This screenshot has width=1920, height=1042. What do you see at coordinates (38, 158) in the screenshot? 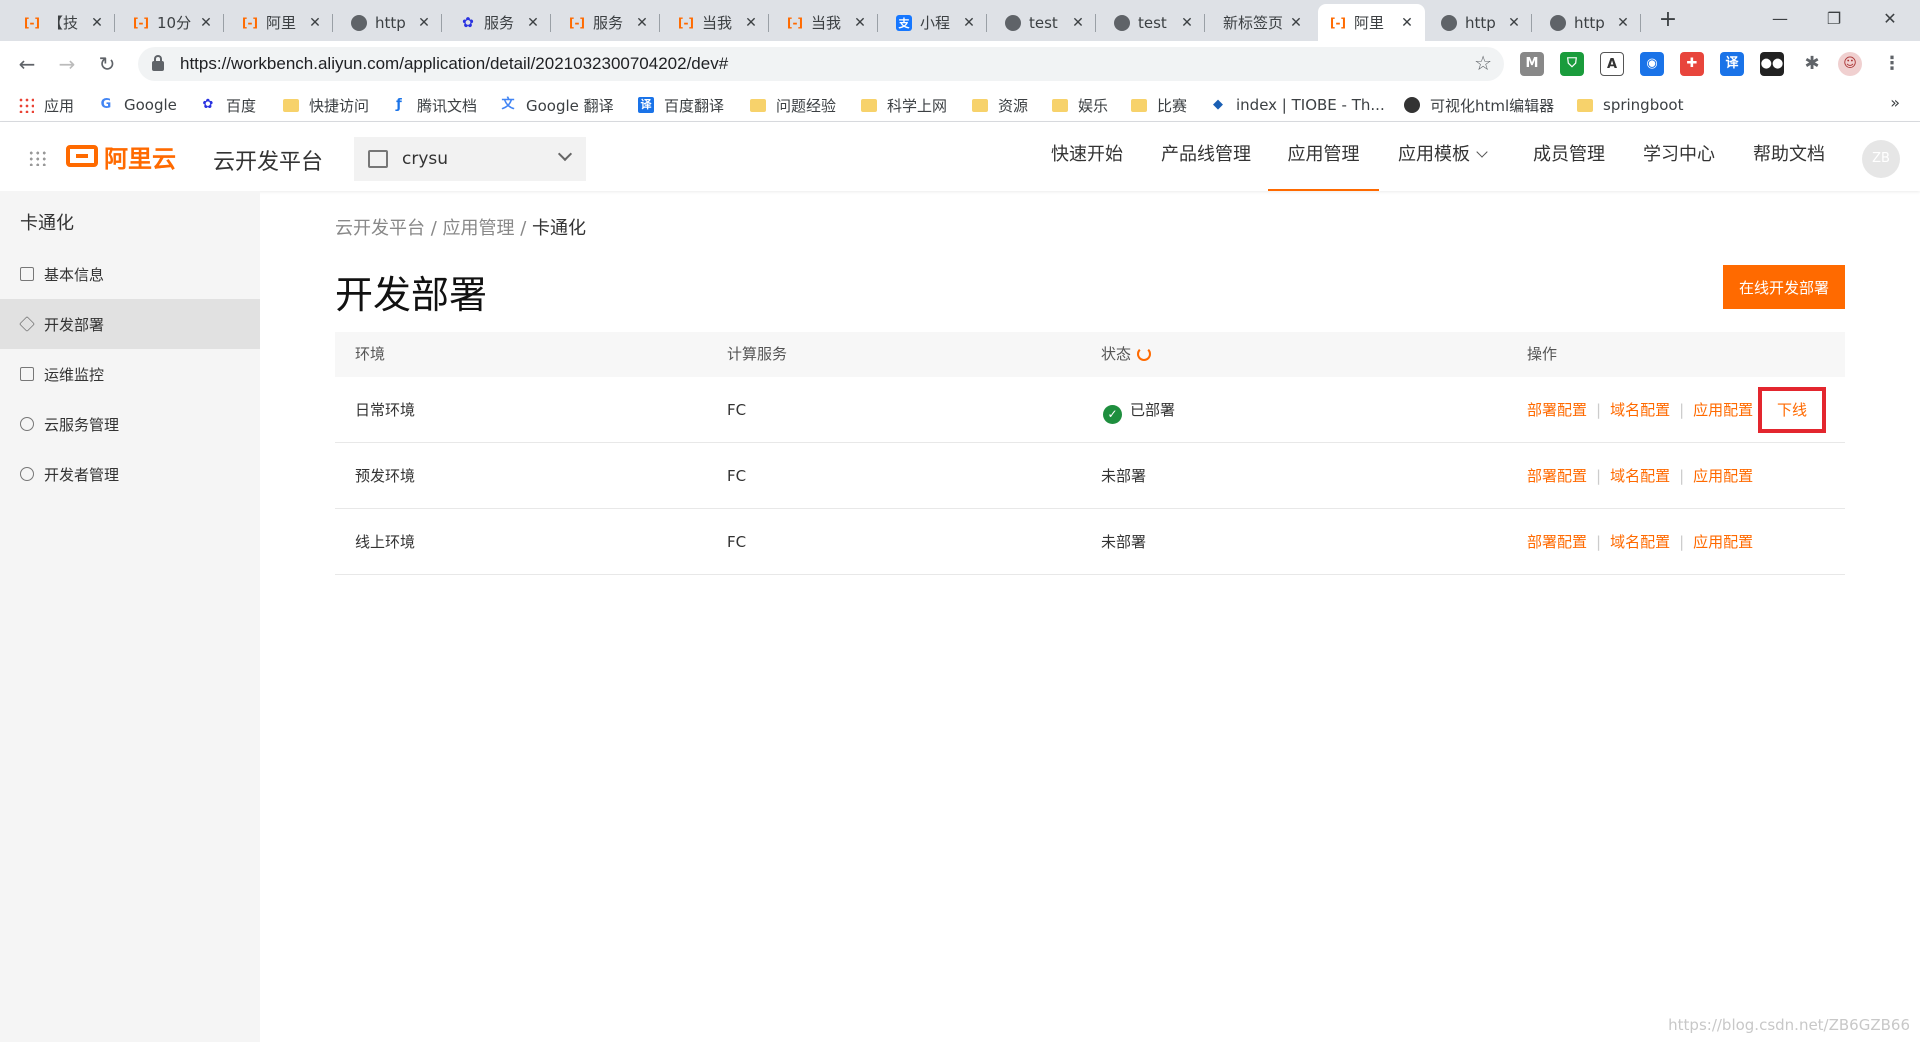
I see `app-grid-icon` at bounding box center [38, 158].